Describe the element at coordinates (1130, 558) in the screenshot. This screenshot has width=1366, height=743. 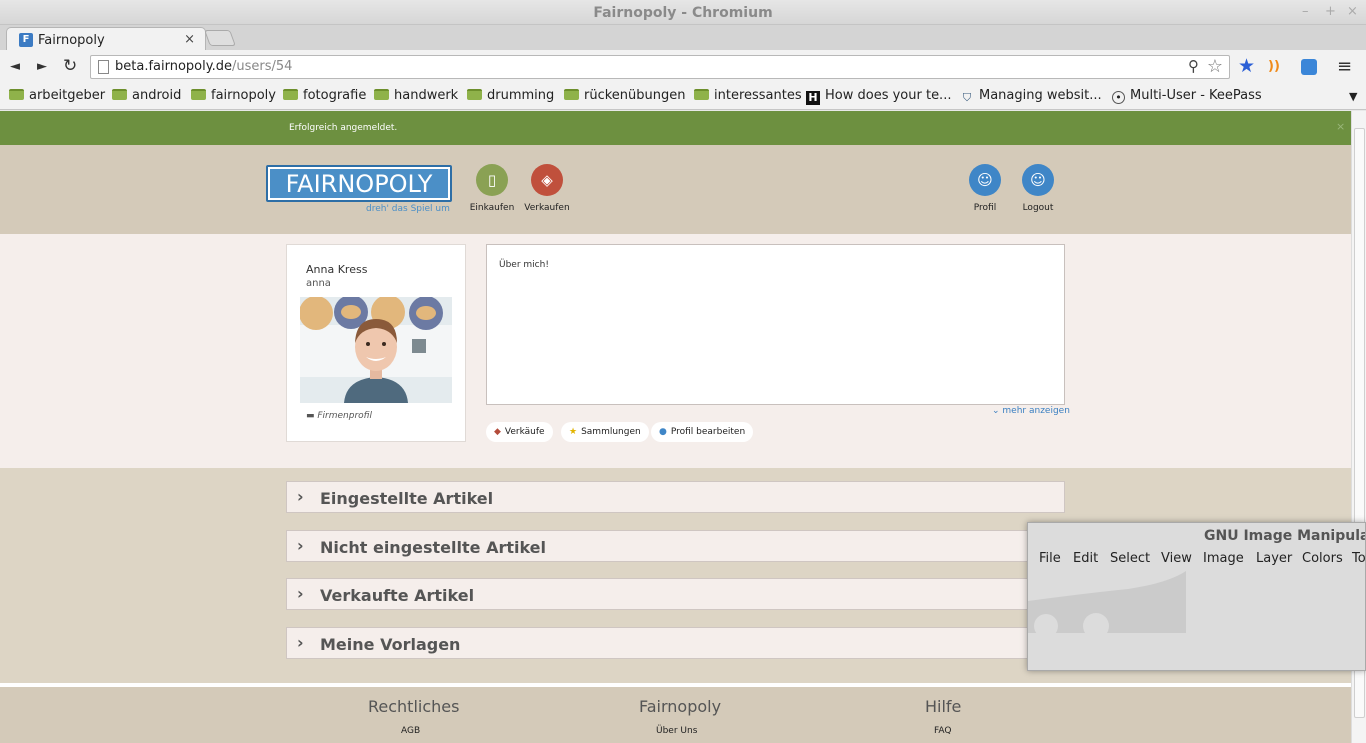
I see `gimp-menu-select: Select` at that location.